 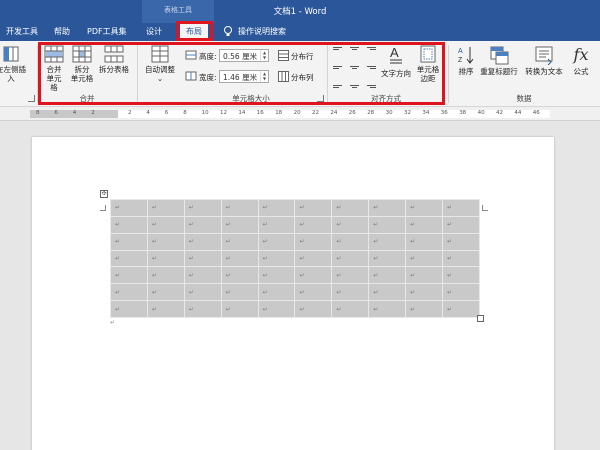 I want to click on table-resize-handle-icon, so click(x=480, y=318).